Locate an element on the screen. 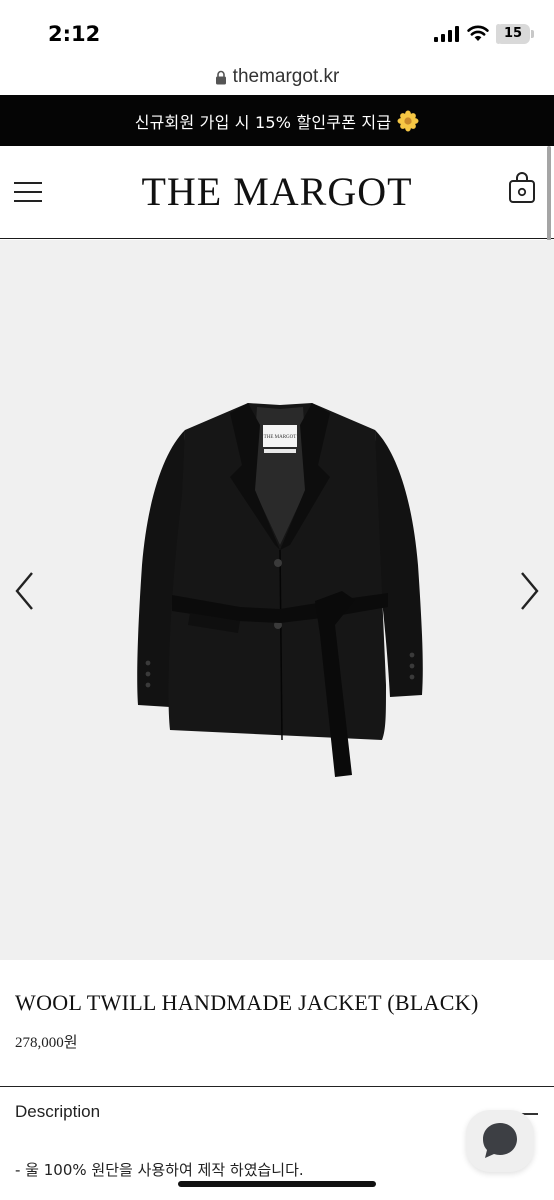 The image size is (554, 1200). shopping-bag-icon is located at coordinates (522, 188).